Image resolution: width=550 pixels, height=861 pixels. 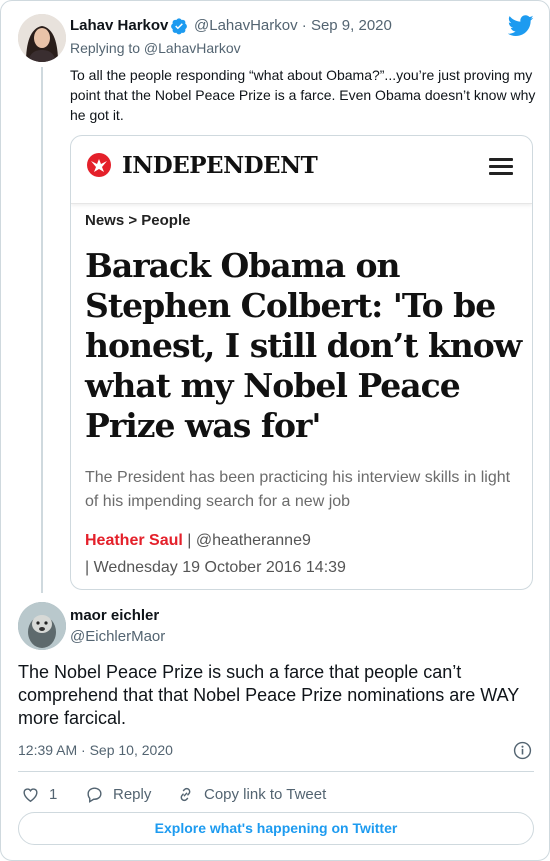 What do you see at coordinates (95, 750) in the screenshot?
I see `tweet-timestamp: 12:39 AM · Sep 10, 2020` at bounding box center [95, 750].